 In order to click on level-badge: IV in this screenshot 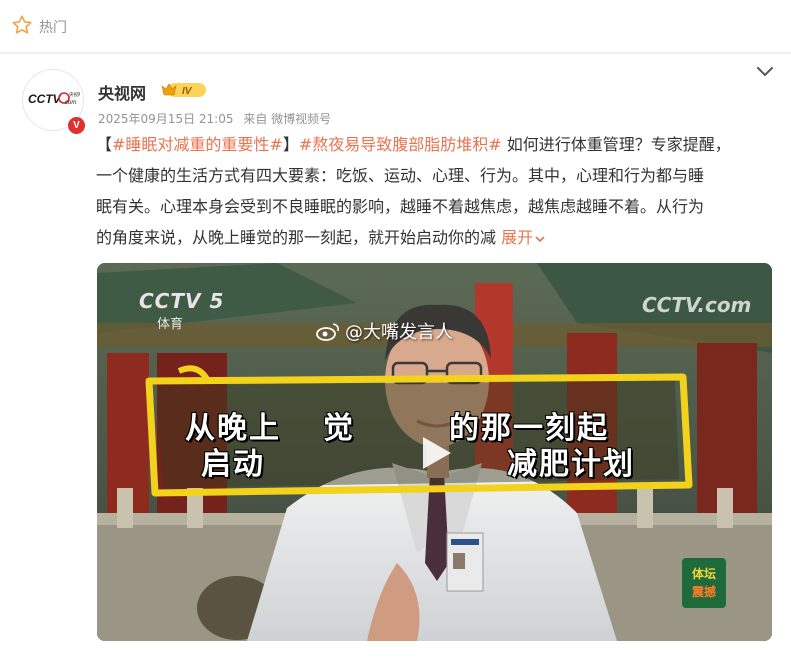, I will do `click(183, 90)`.